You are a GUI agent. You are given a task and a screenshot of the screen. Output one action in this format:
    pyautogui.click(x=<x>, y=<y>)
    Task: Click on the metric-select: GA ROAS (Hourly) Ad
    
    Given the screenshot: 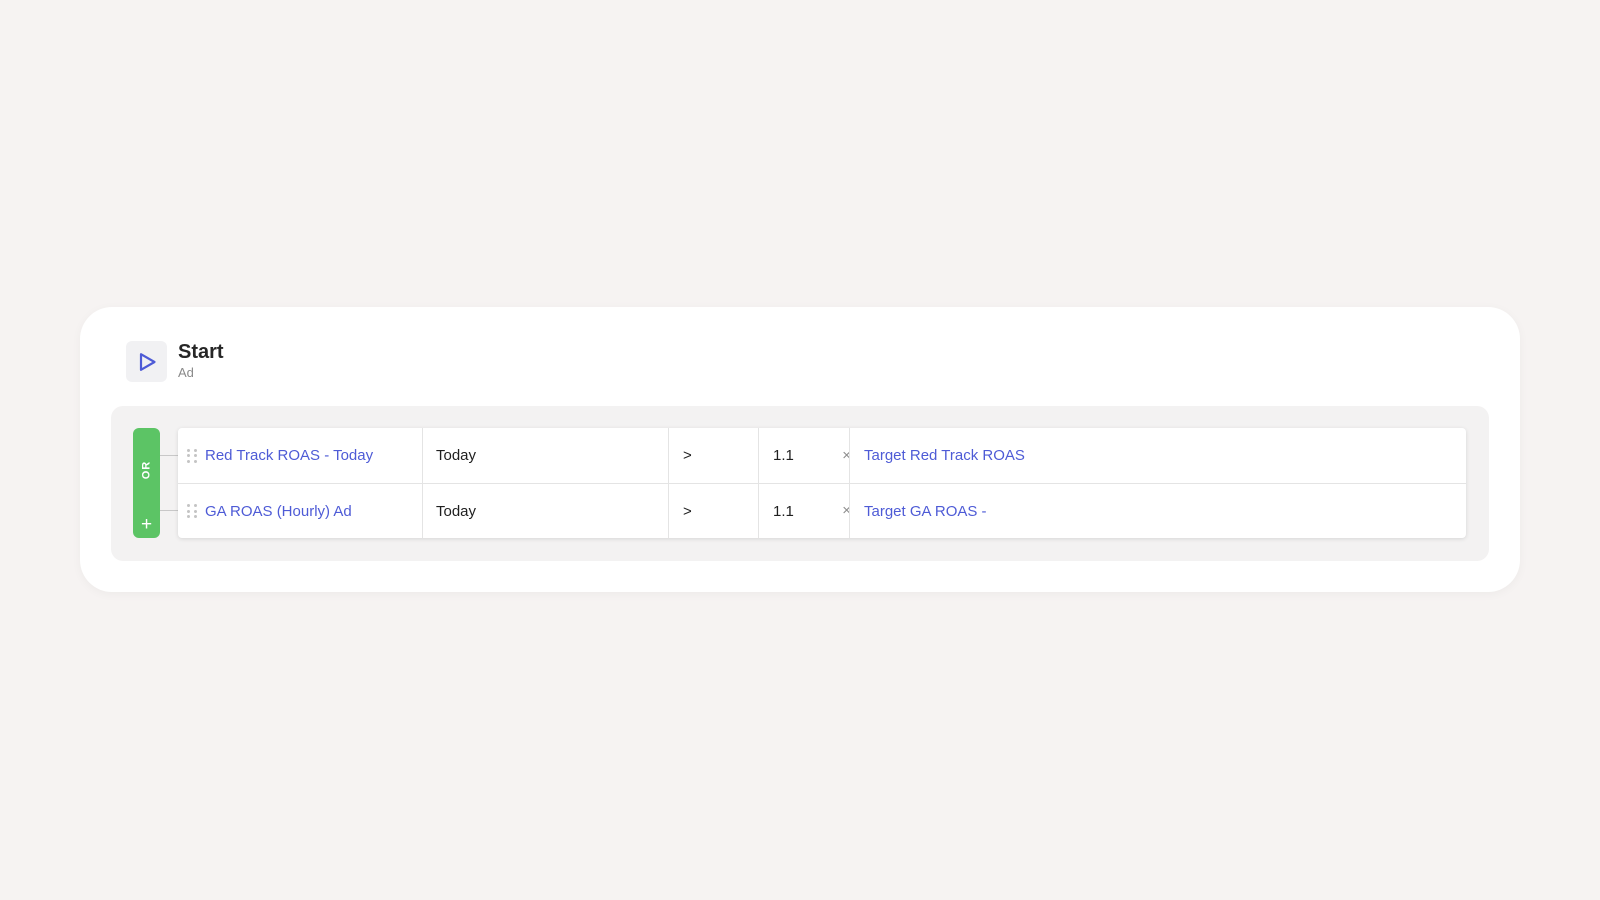 What is the action you would take?
    pyautogui.click(x=278, y=511)
    